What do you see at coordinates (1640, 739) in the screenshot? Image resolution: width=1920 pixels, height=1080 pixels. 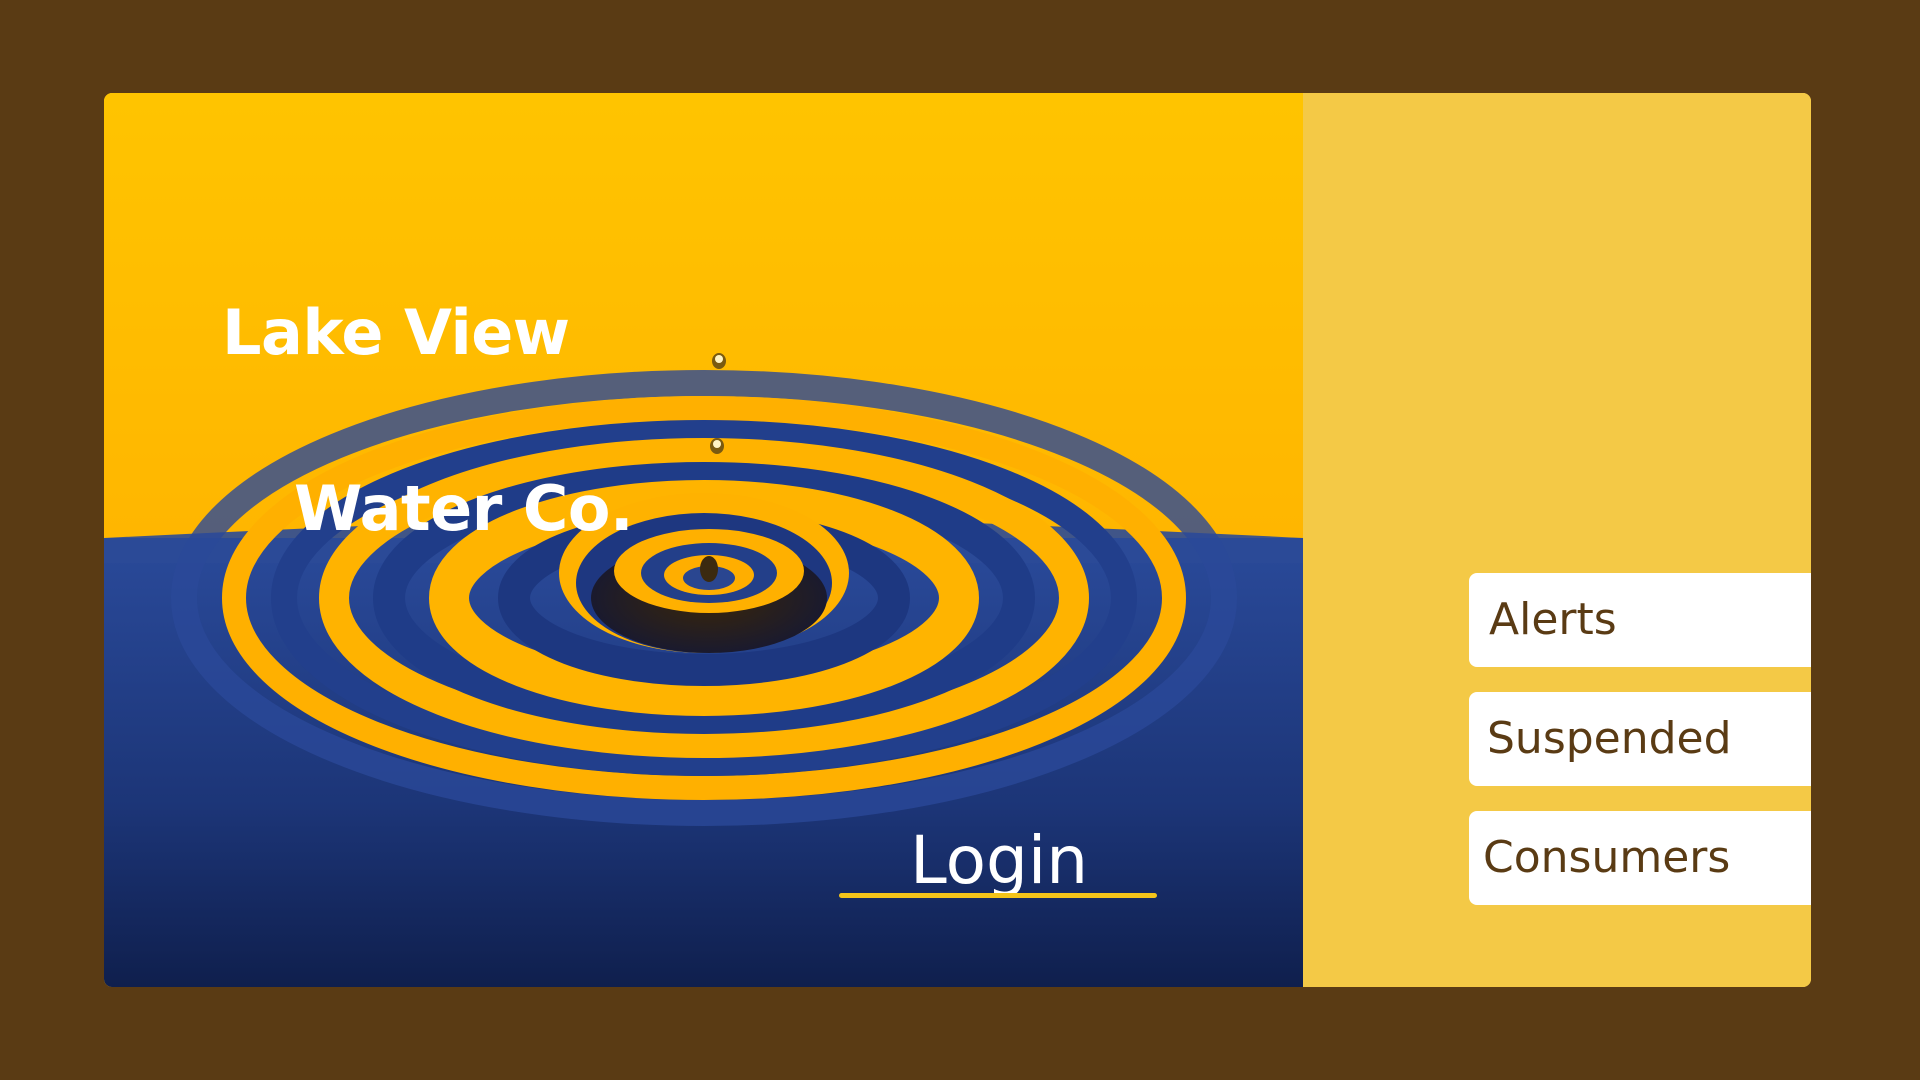 I see `suspended-button: Suspended` at bounding box center [1640, 739].